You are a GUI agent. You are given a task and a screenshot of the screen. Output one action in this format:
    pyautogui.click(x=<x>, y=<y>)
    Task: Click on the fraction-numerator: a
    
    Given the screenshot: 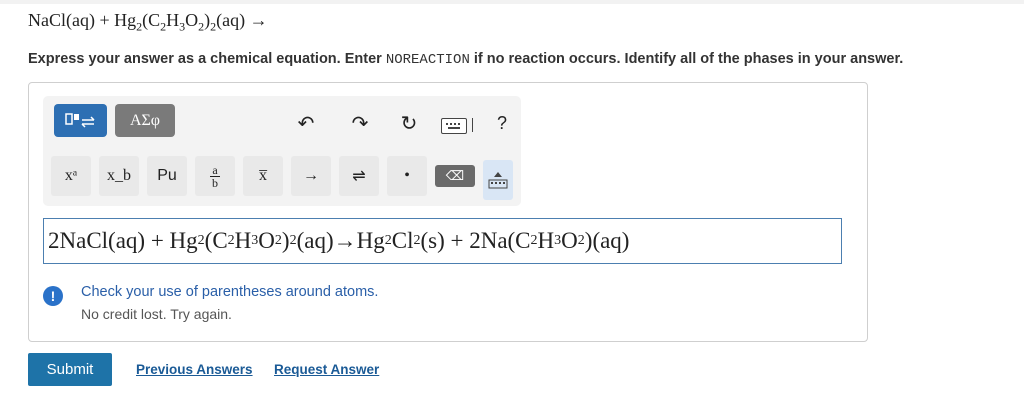 What is the action you would take?
    pyautogui.click(x=215, y=169)
    